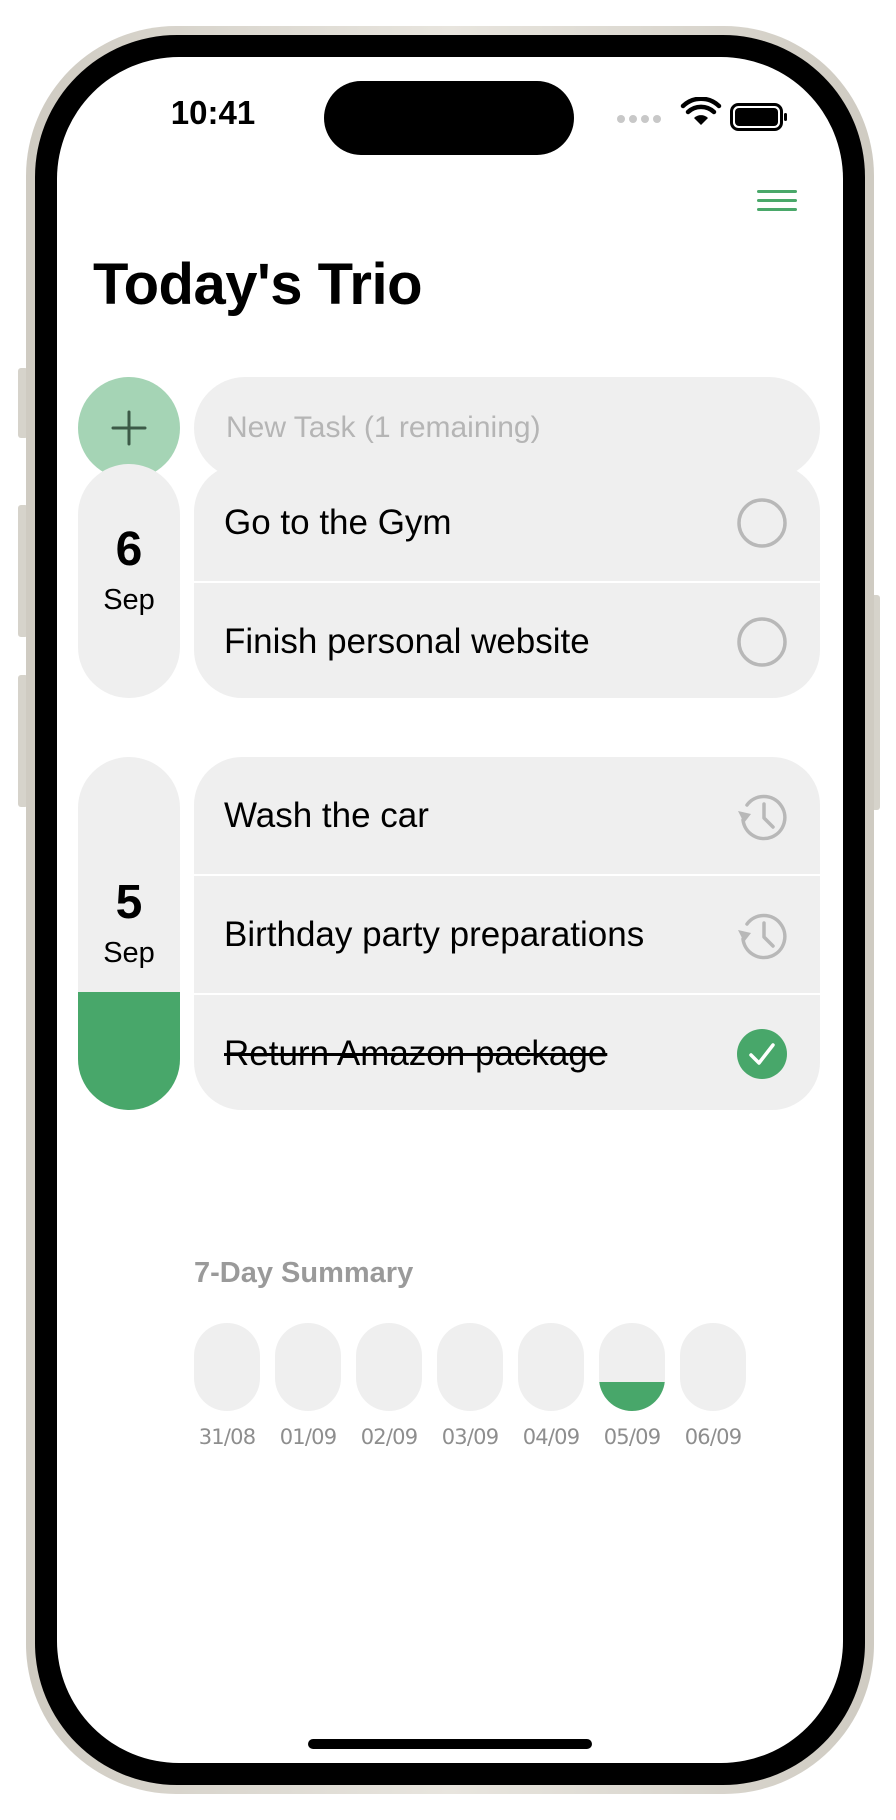  What do you see at coordinates (129, 428) in the screenshot?
I see `plus-icon` at bounding box center [129, 428].